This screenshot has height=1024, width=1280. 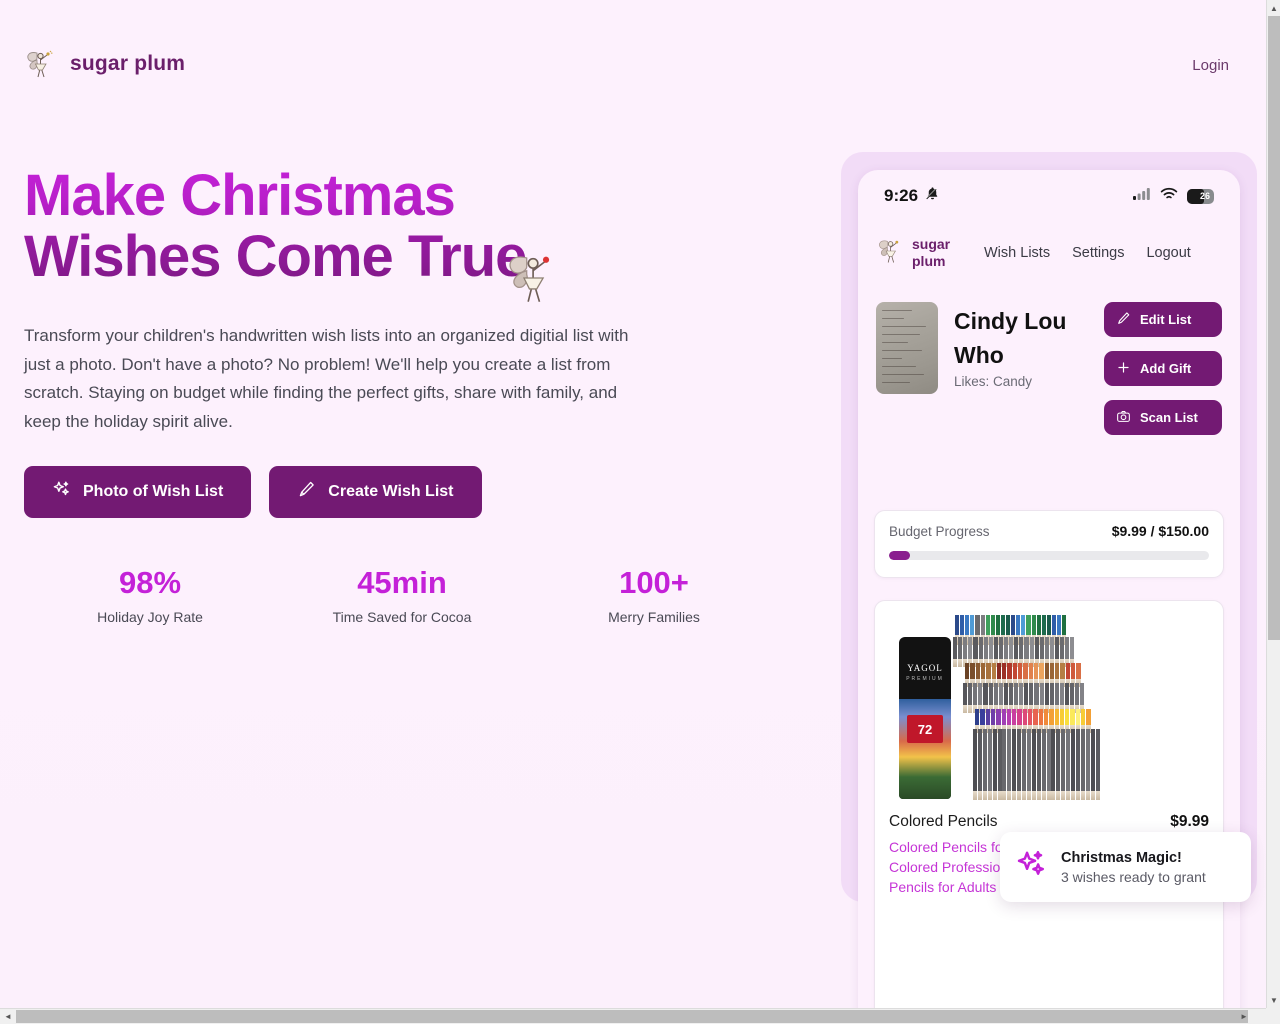 I want to click on brand-name: sugar plum, so click(x=128, y=63).